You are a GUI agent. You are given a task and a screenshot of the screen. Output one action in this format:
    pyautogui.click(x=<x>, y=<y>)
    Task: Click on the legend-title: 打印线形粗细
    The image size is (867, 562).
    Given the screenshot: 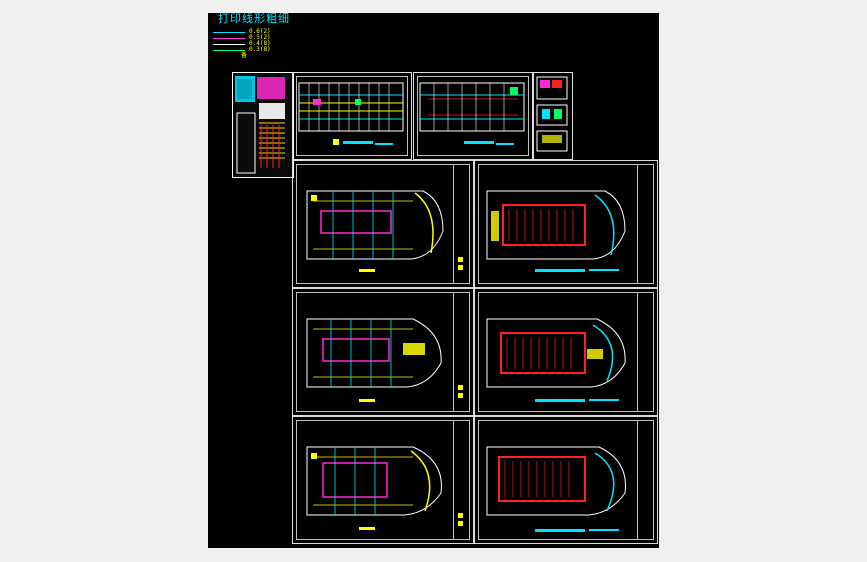 What is the action you would take?
    pyautogui.click(x=254, y=19)
    